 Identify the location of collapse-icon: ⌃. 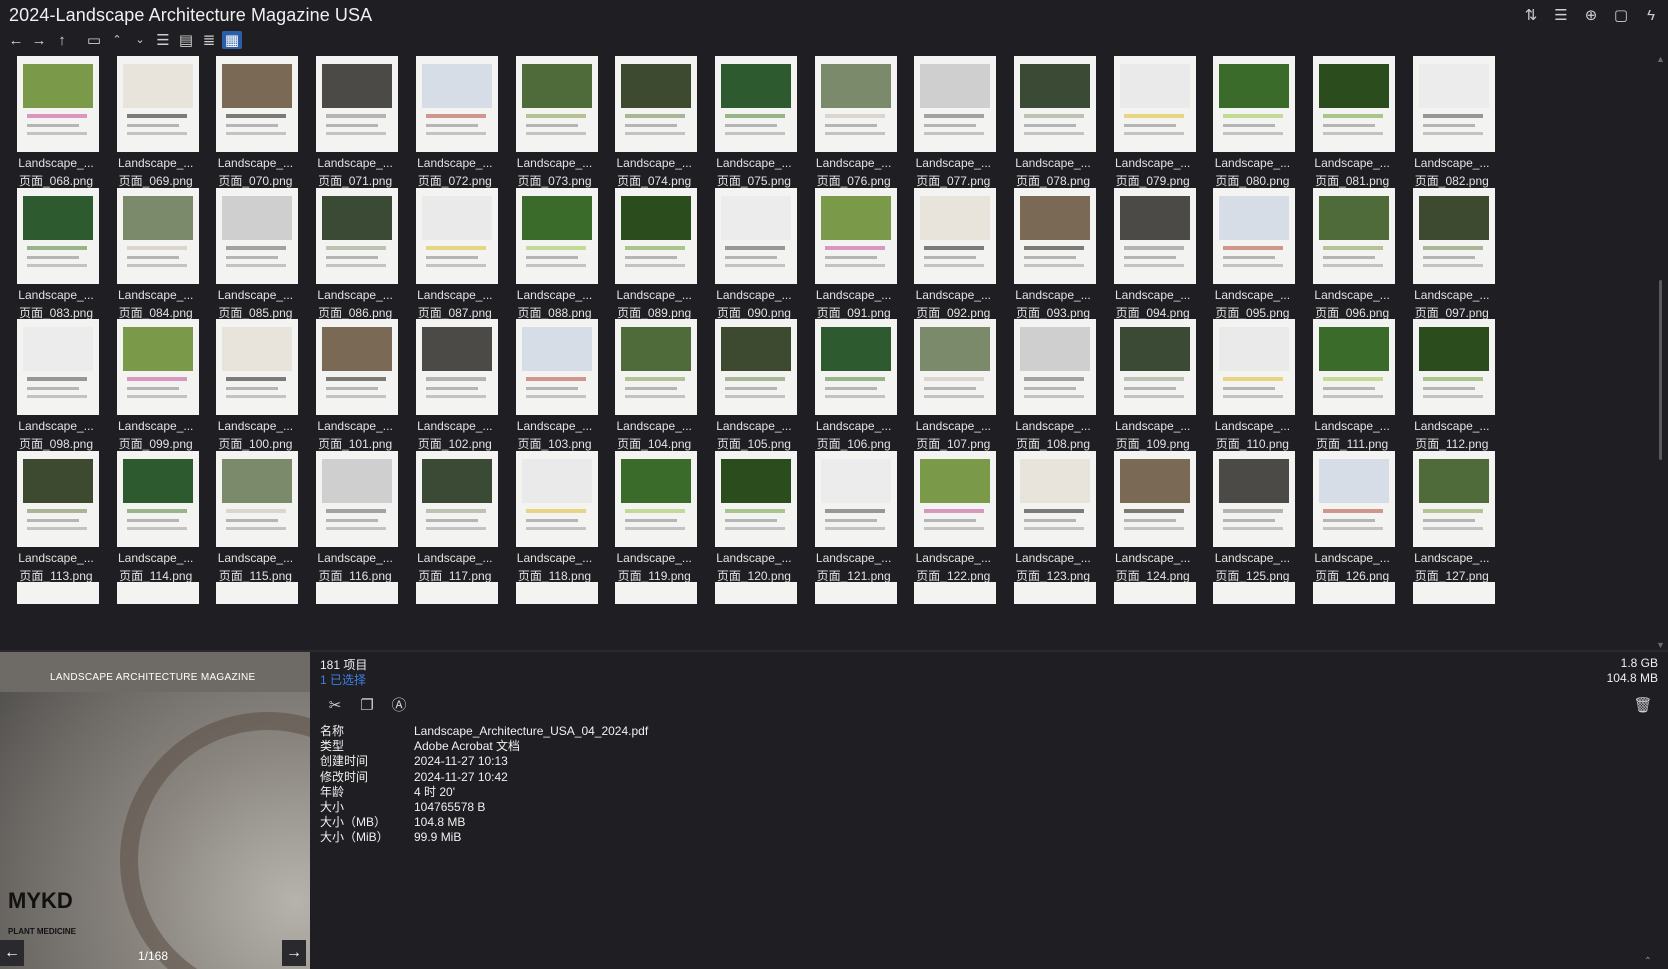
(1648, 961).